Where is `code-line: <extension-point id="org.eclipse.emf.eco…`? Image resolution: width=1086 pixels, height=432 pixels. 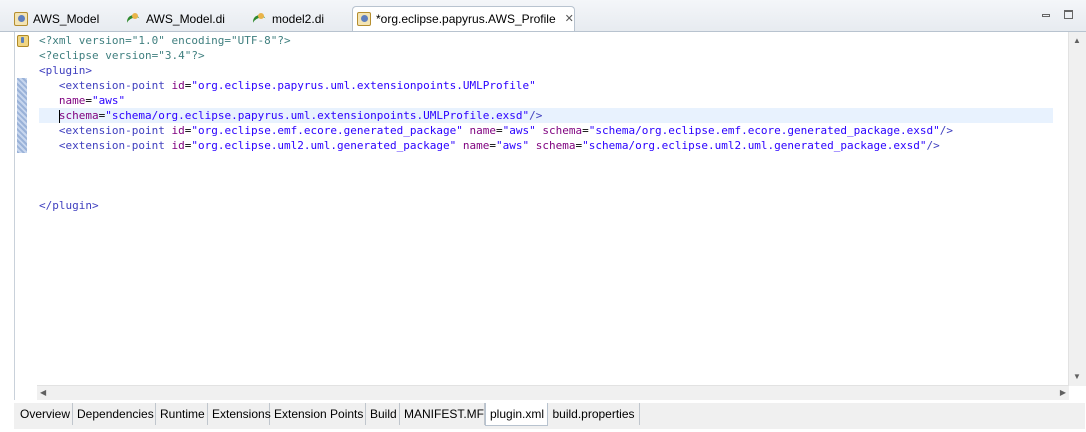
code-line: <extension-point id="org.eclipse.emf.eco… is located at coordinates (505, 130).